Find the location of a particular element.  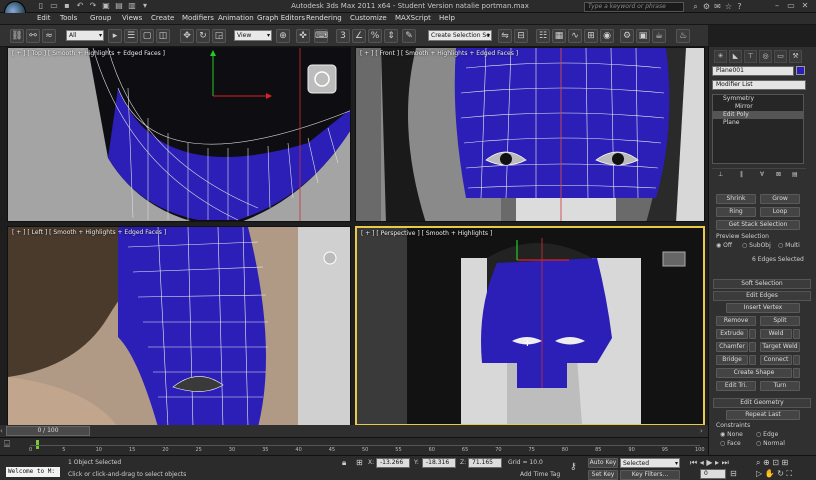

ring-button: Ring is located at coordinates (736, 212).